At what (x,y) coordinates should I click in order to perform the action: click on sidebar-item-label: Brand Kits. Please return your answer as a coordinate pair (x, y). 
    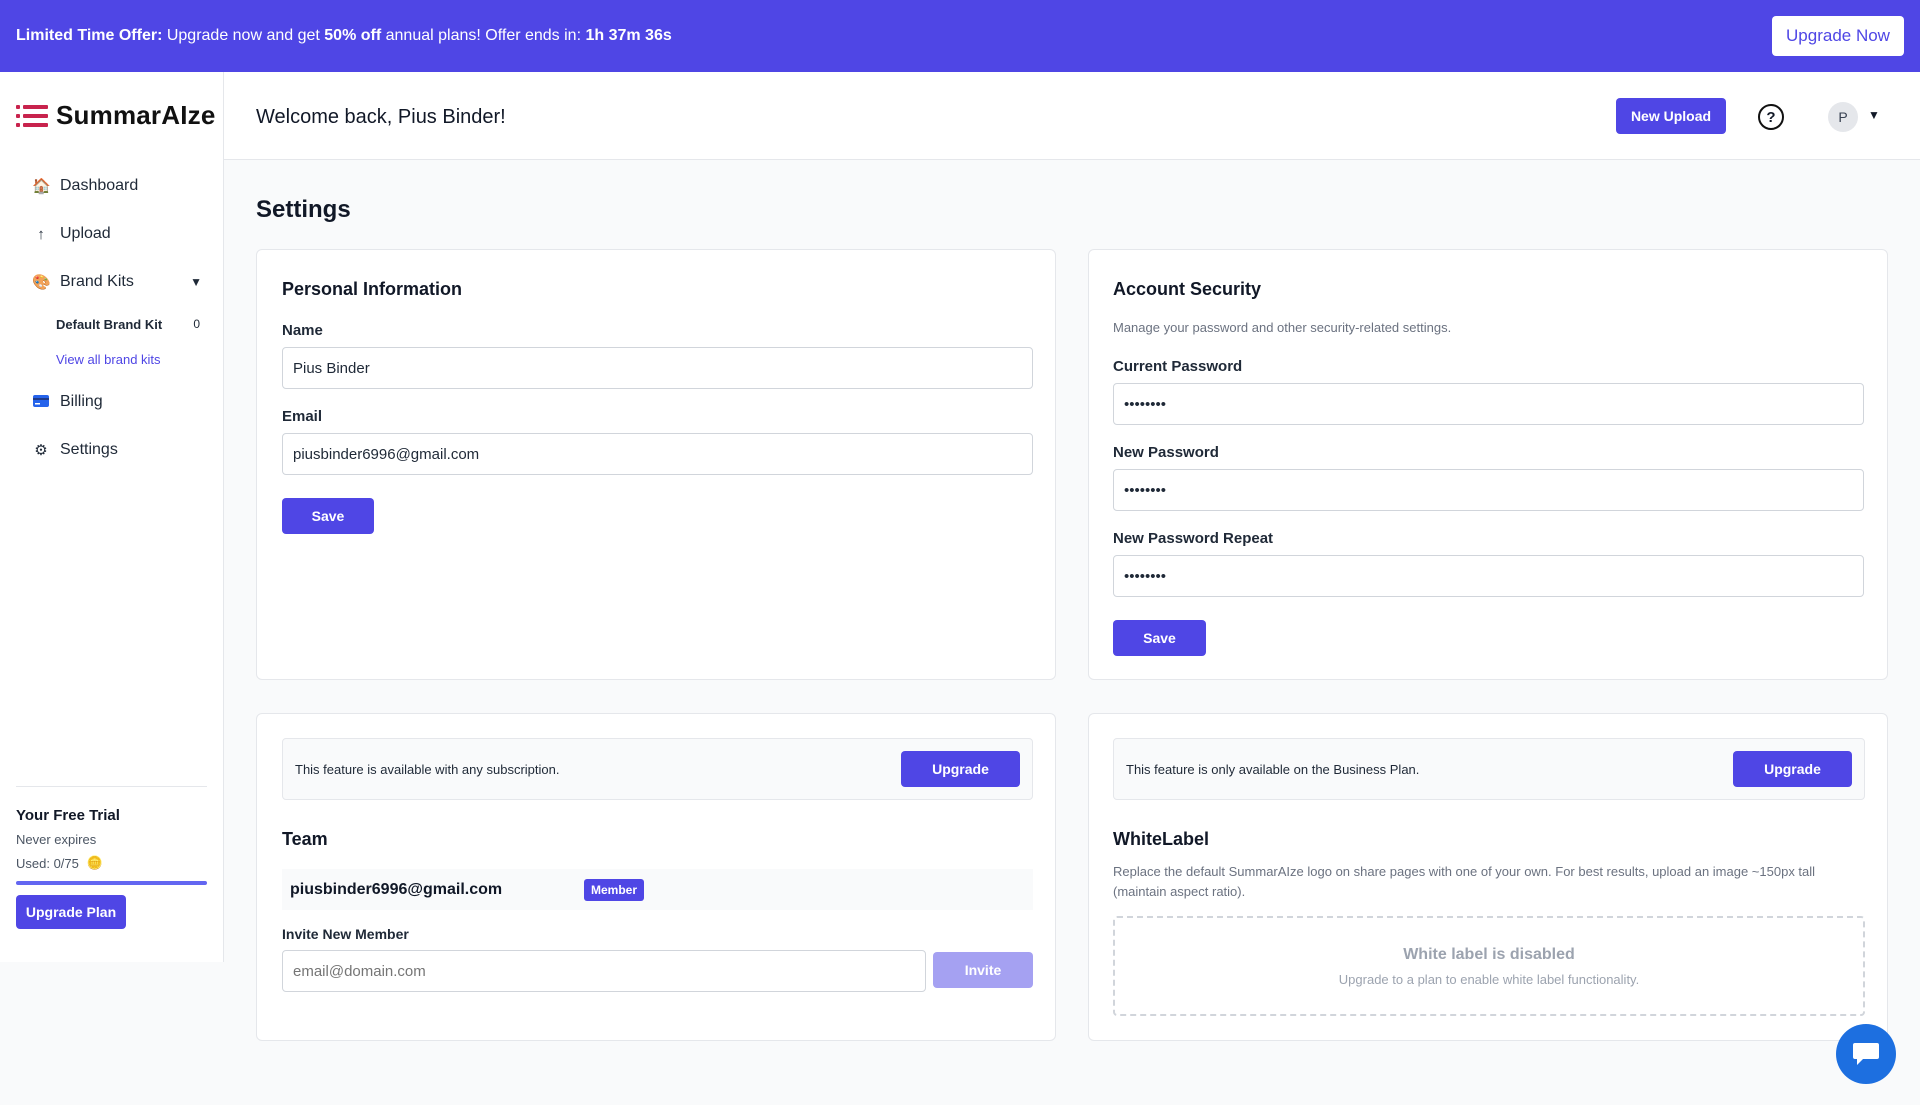
    Looking at the image, I should click on (97, 281).